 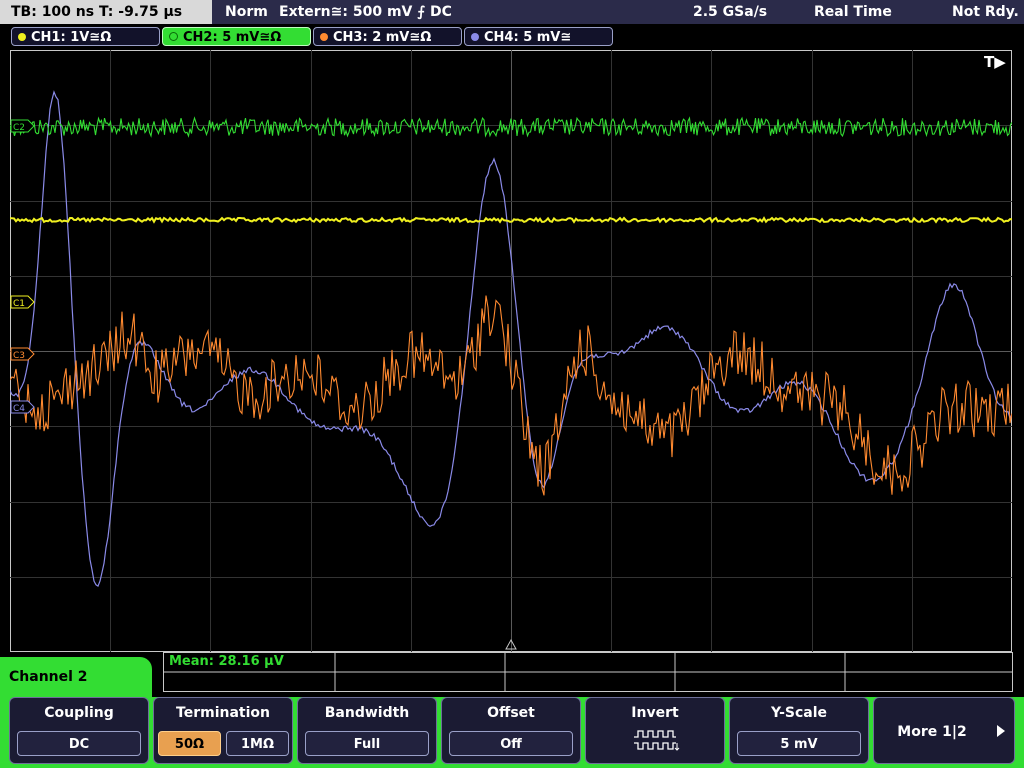 I want to click on tab-ch3: CH3: 2 mV≅Ω, so click(x=387, y=36).